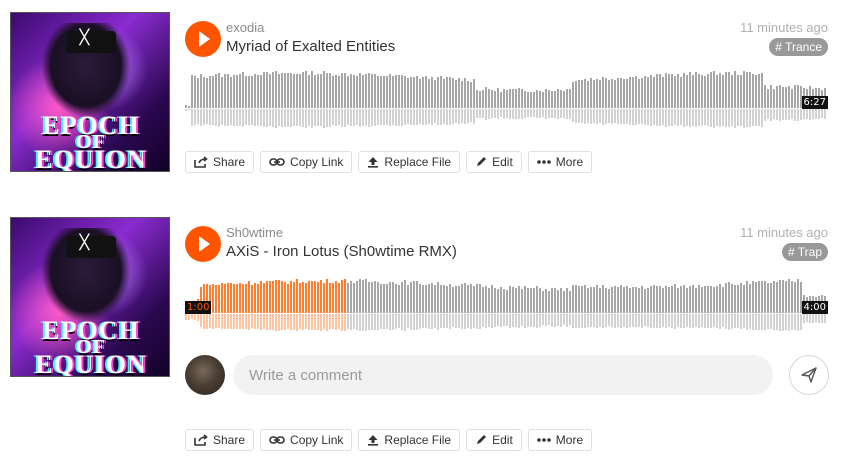 The image size is (844, 465). What do you see at coordinates (804, 252) in the screenshot?
I see `track-genre-tag: # Trap` at bounding box center [804, 252].